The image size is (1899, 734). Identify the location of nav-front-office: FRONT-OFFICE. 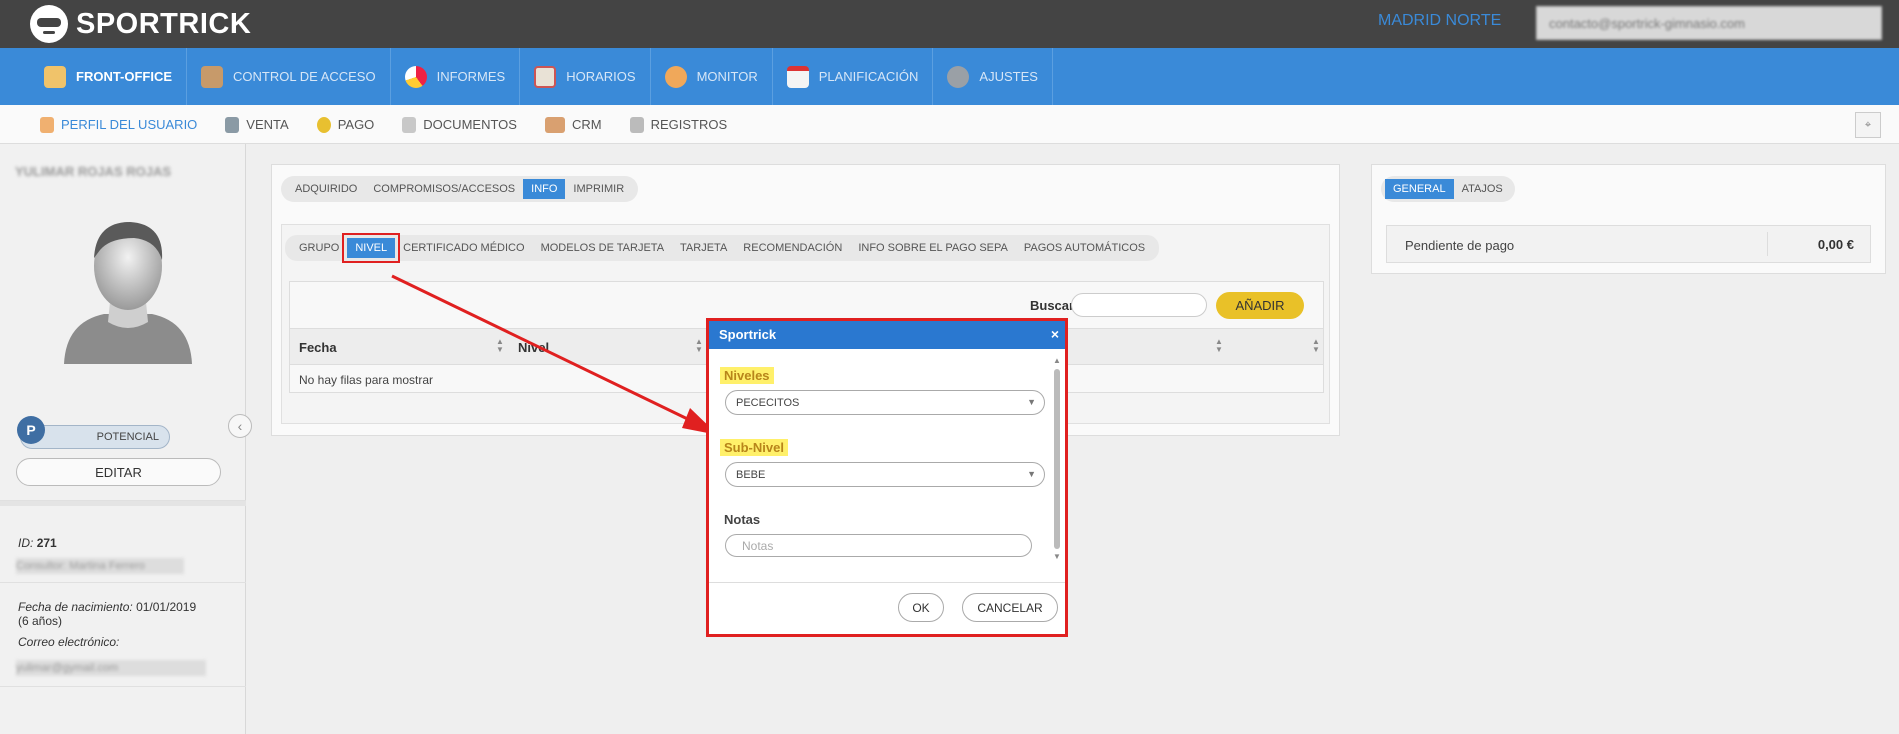
(109, 76).